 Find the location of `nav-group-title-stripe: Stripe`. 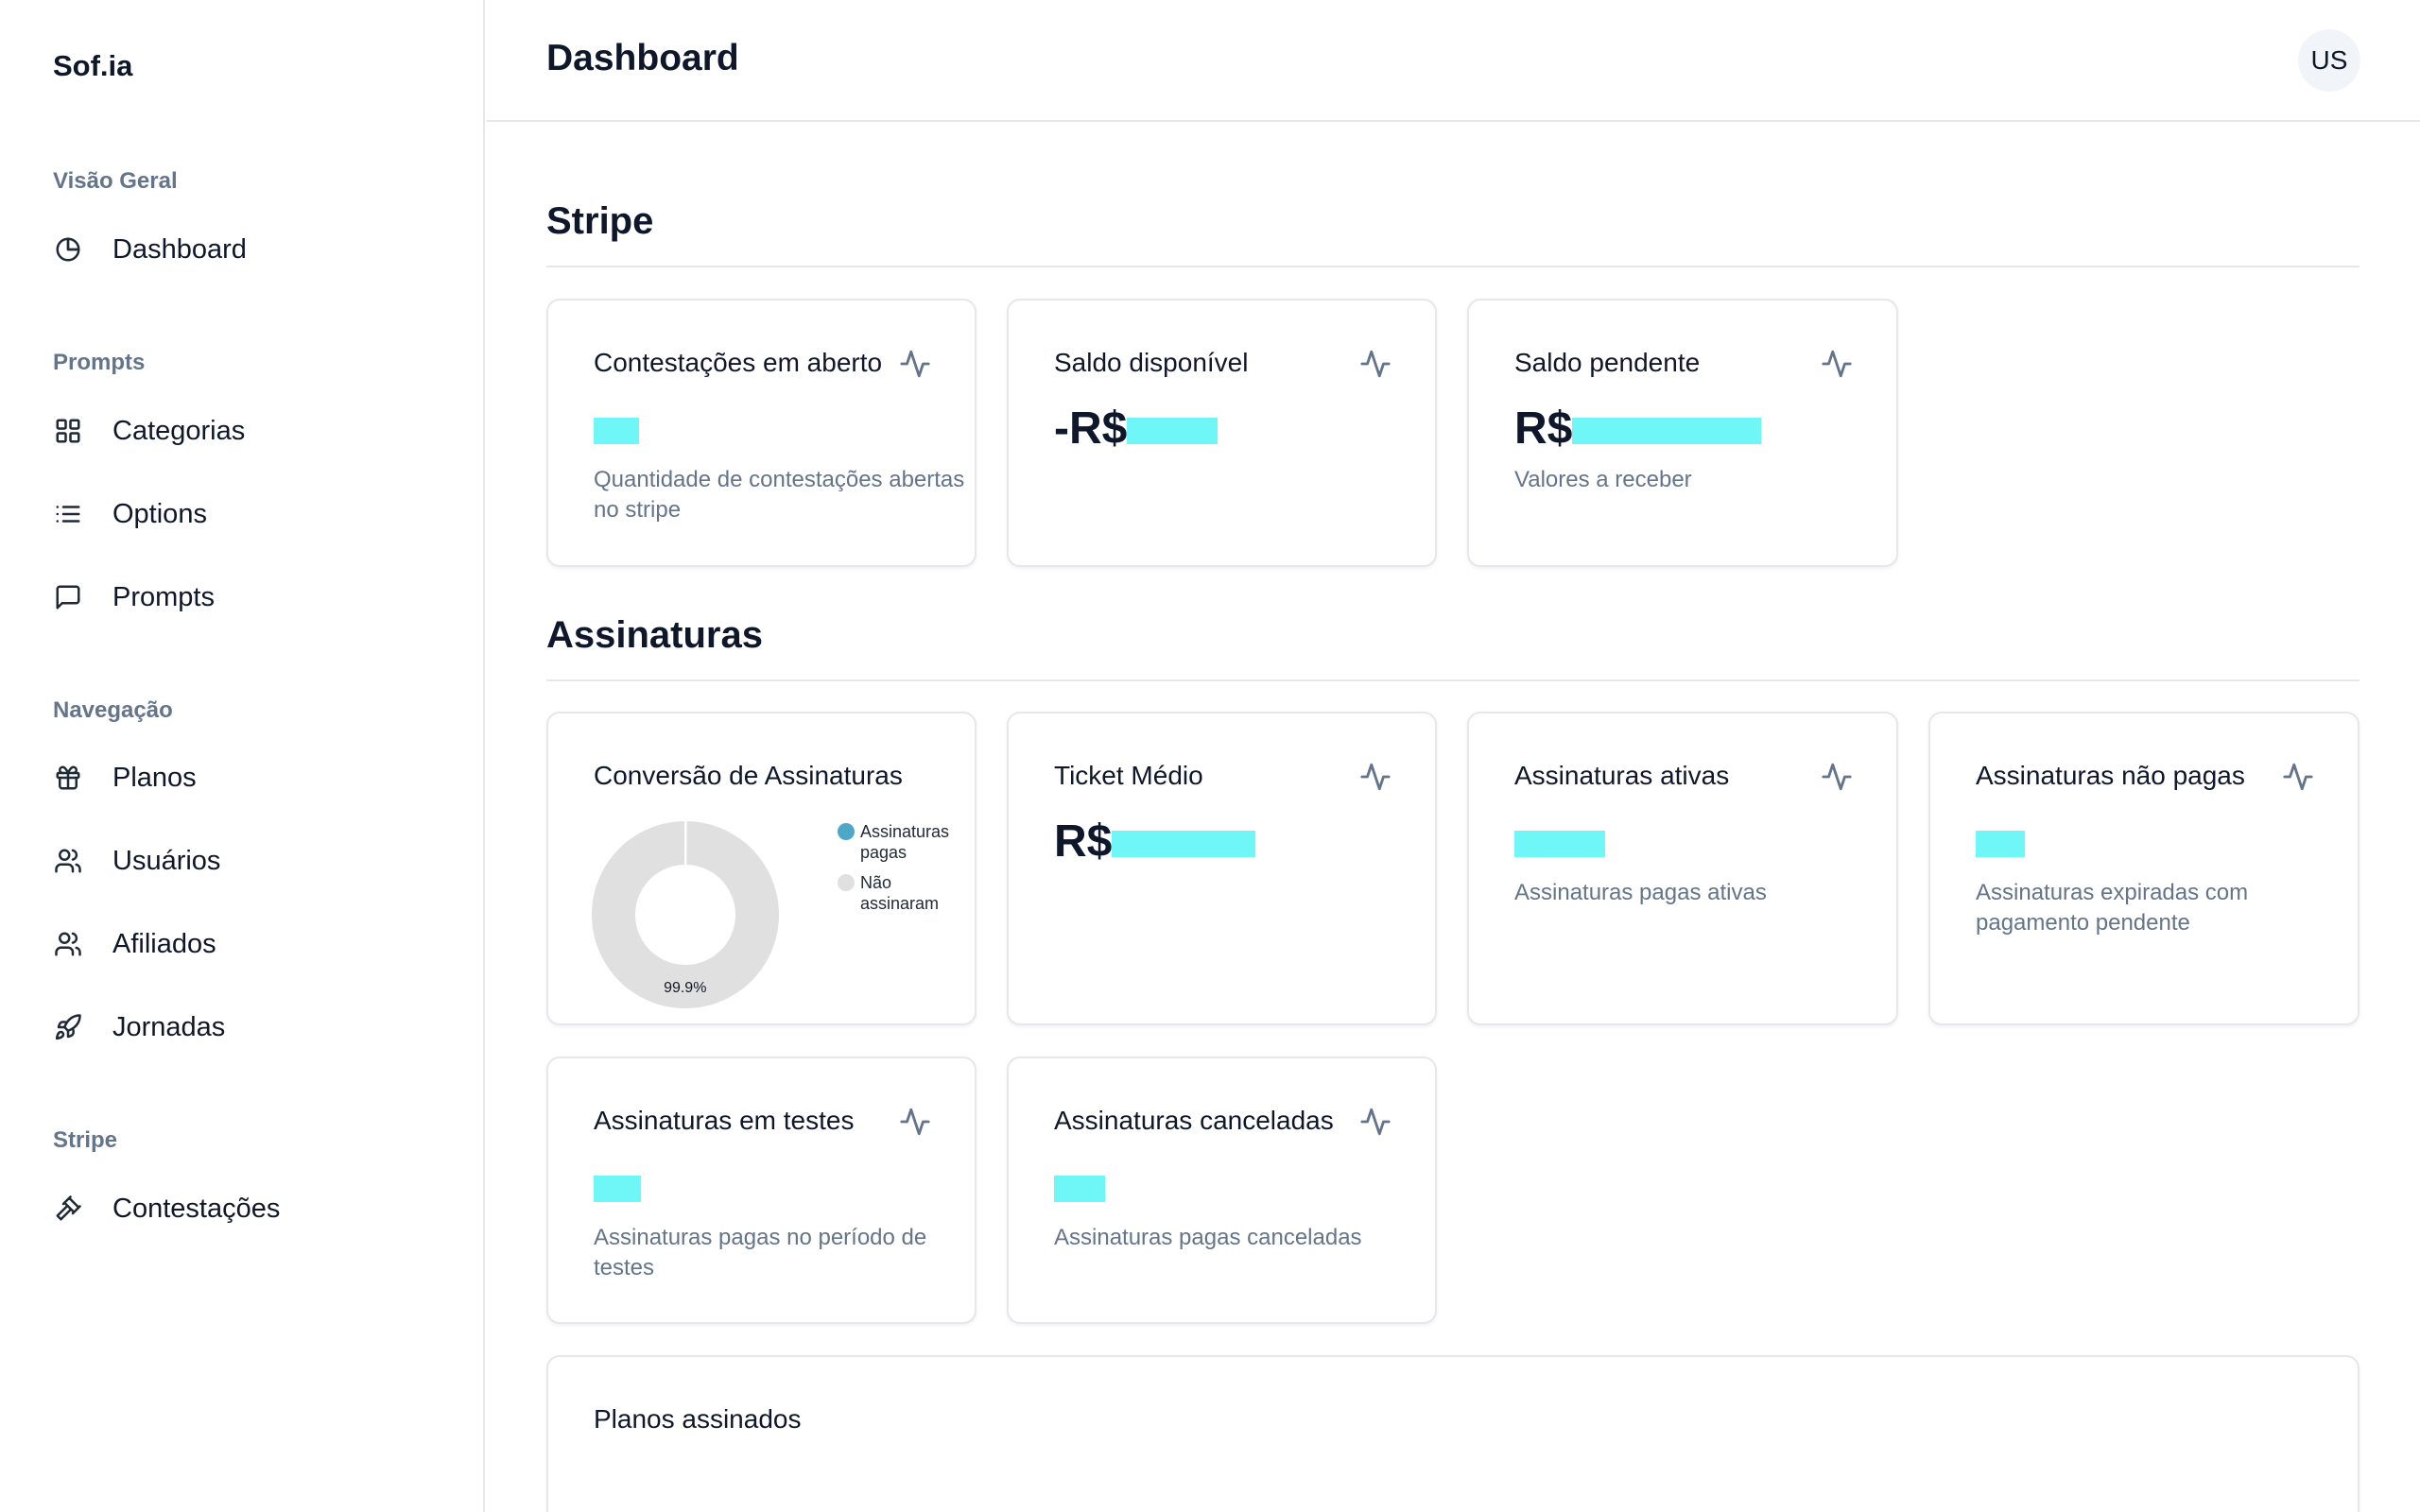

nav-group-title-stripe: Stripe is located at coordinates (85, 1140).